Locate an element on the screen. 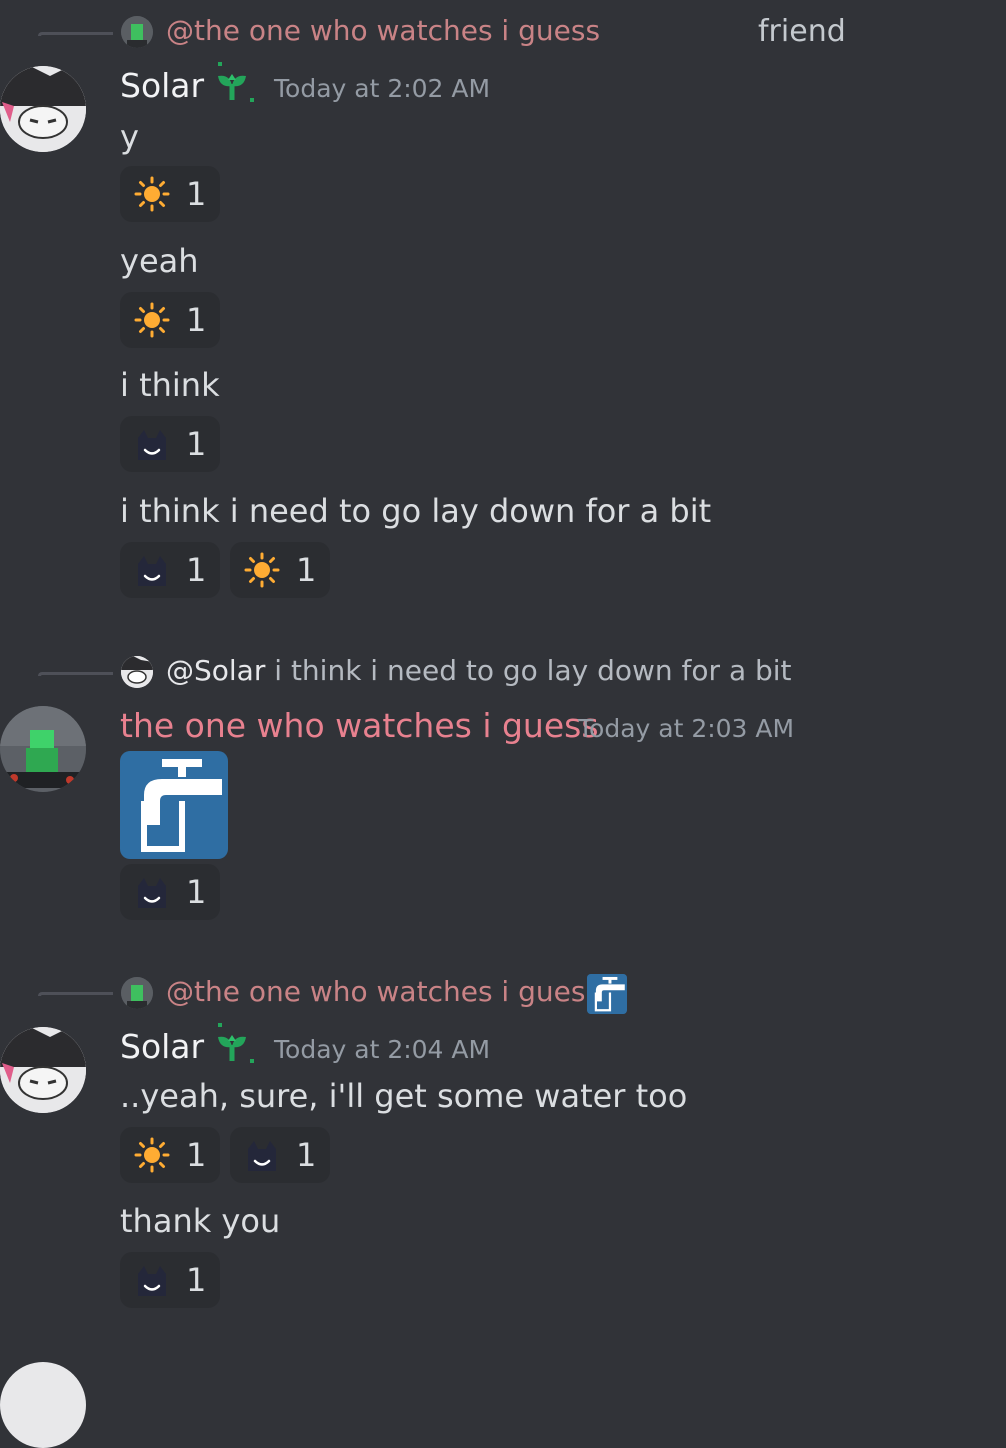 The width and height of the screenshot is (1006, 1448). message-text: y is located at coordinates (129, 137).